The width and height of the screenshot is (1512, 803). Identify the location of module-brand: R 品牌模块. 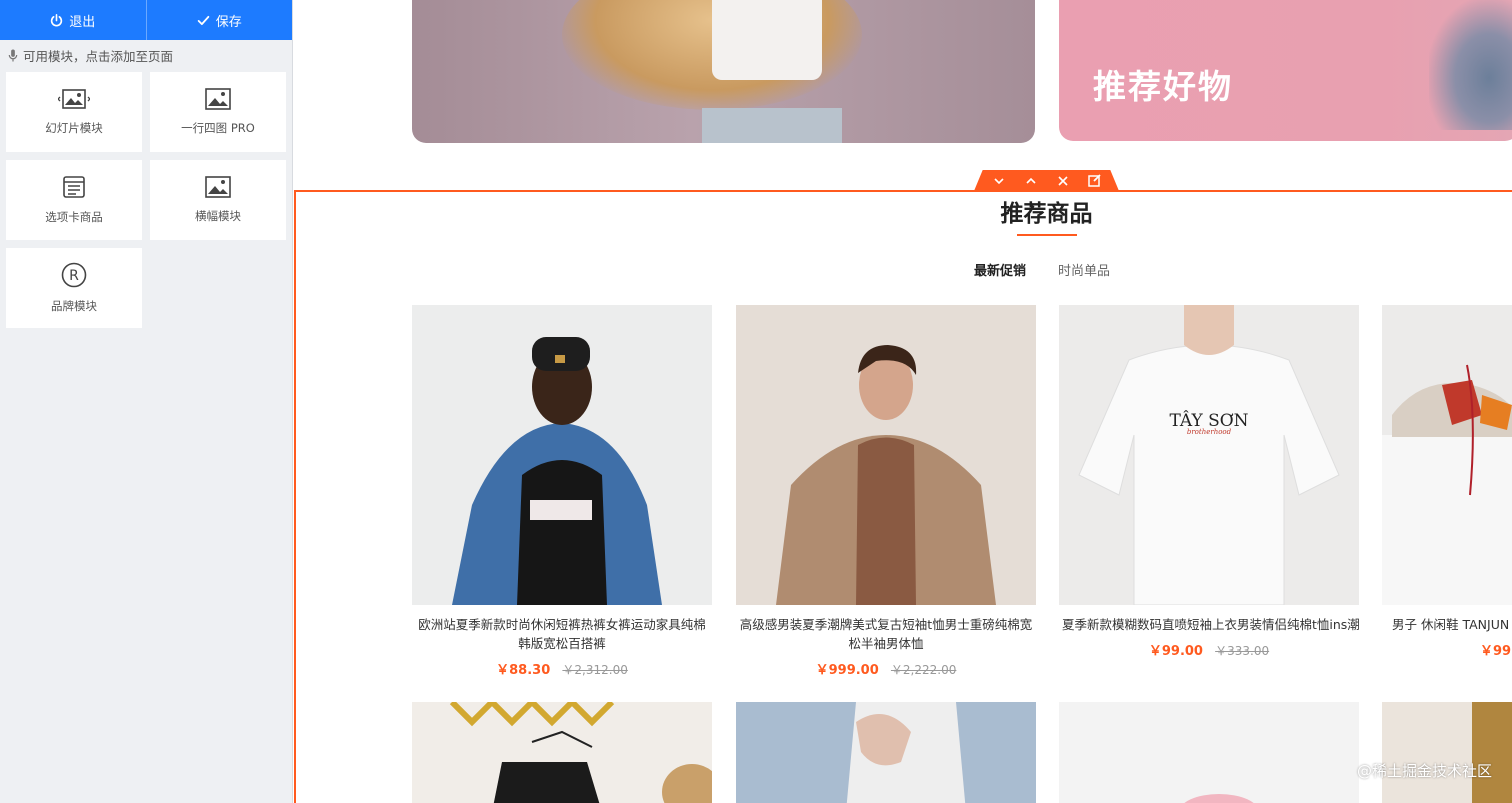
(74, 288).